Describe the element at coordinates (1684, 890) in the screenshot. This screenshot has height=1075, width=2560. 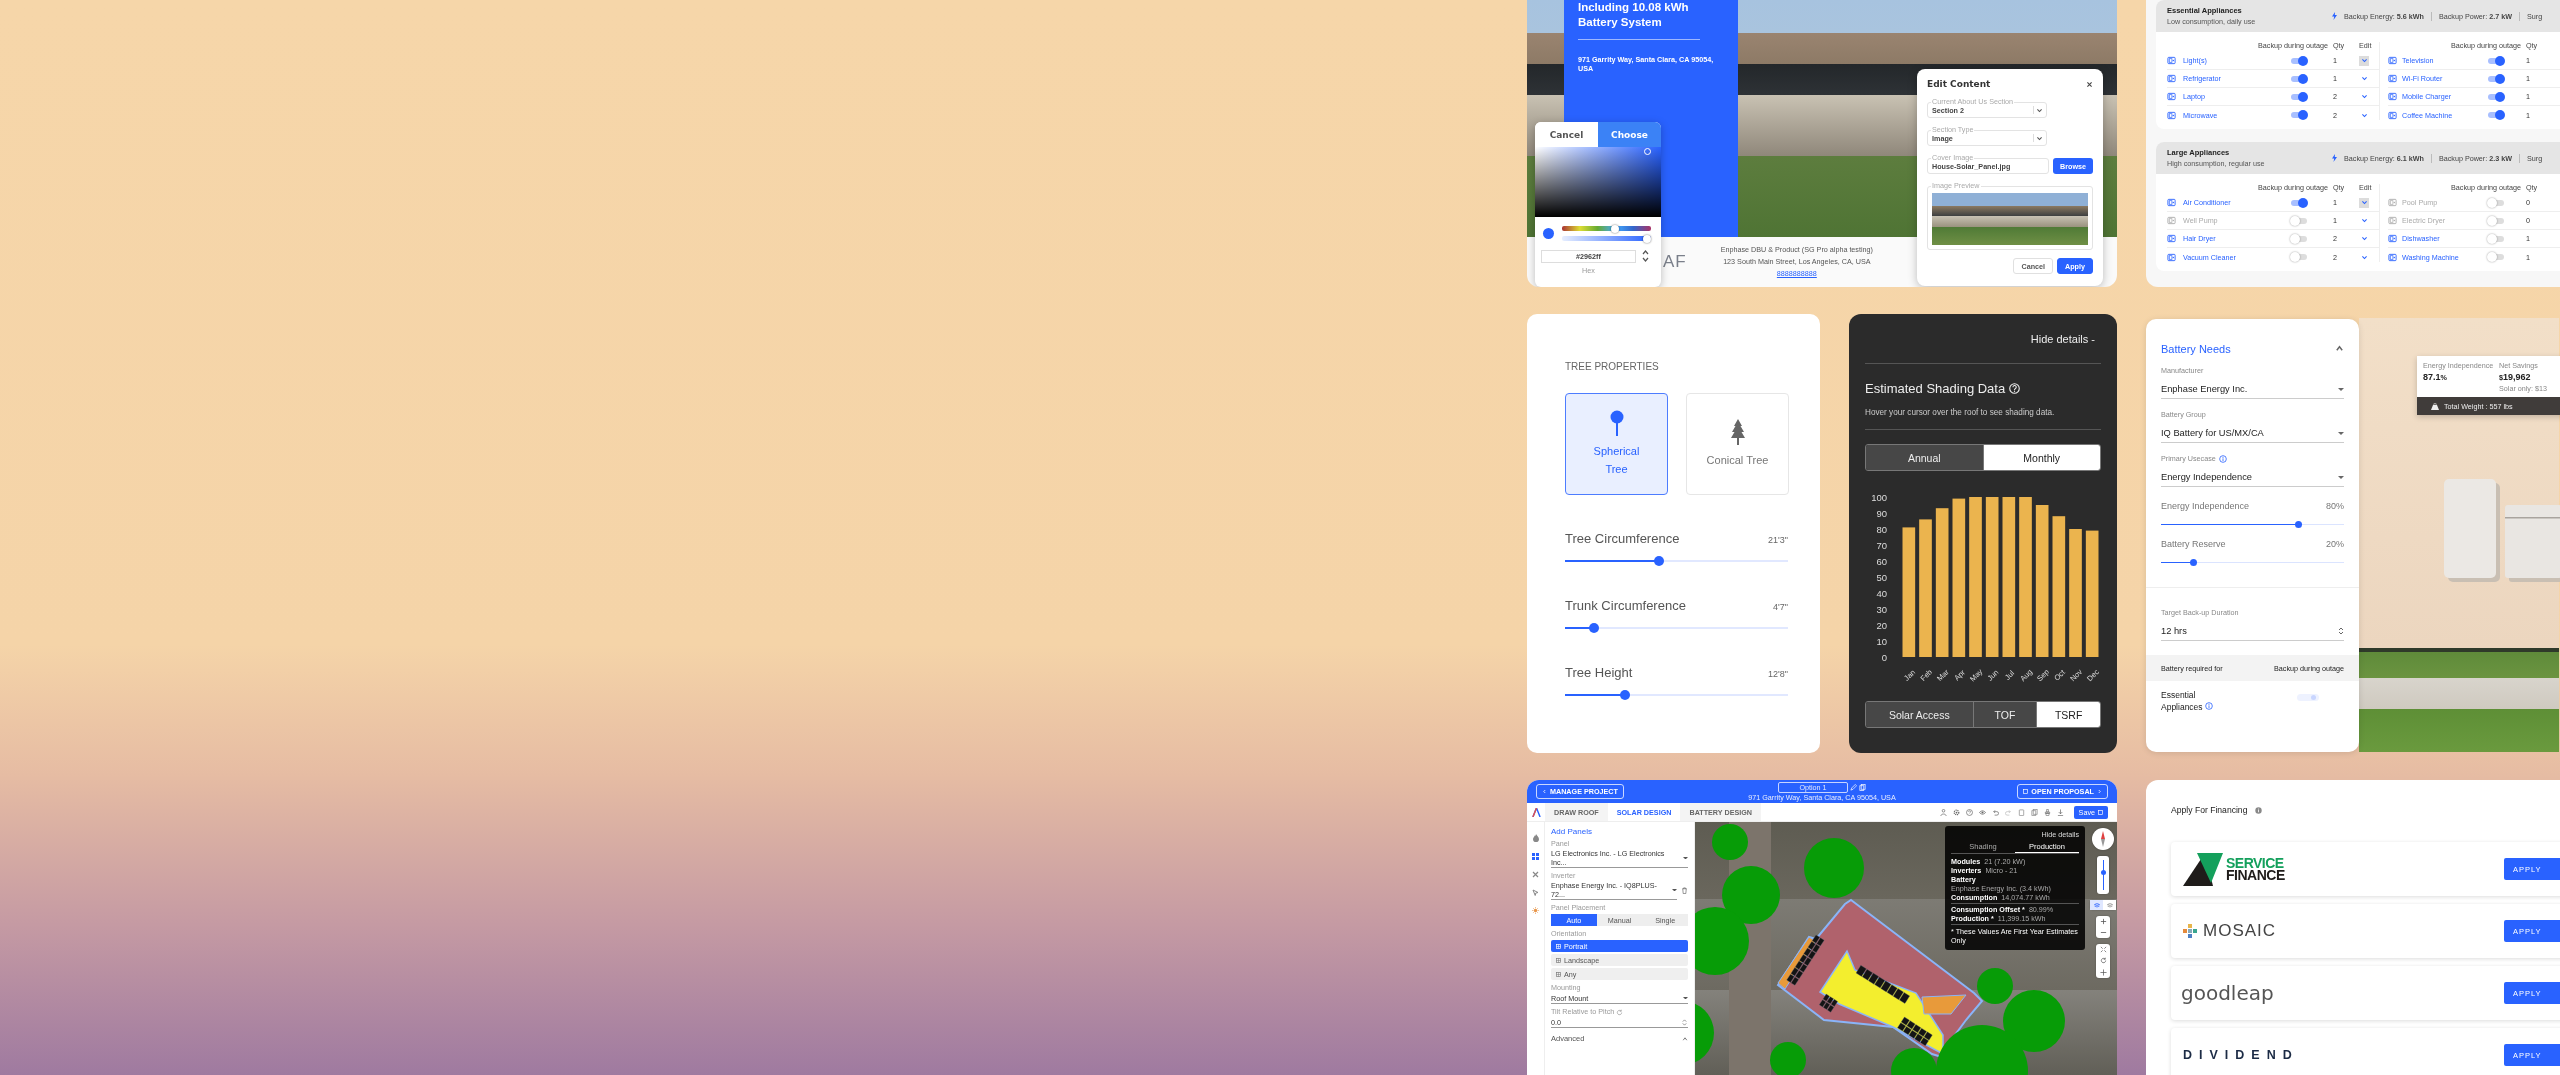
I see `trash-icon` at that location.